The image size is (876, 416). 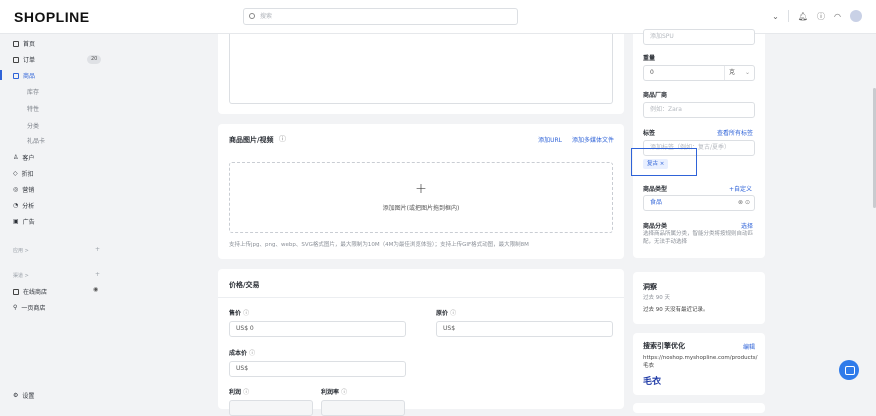 What do you see at coordinates (15, 307) in the screenshot?
I see `one-page-icon: ⚲` at bounding box center [15, 307].